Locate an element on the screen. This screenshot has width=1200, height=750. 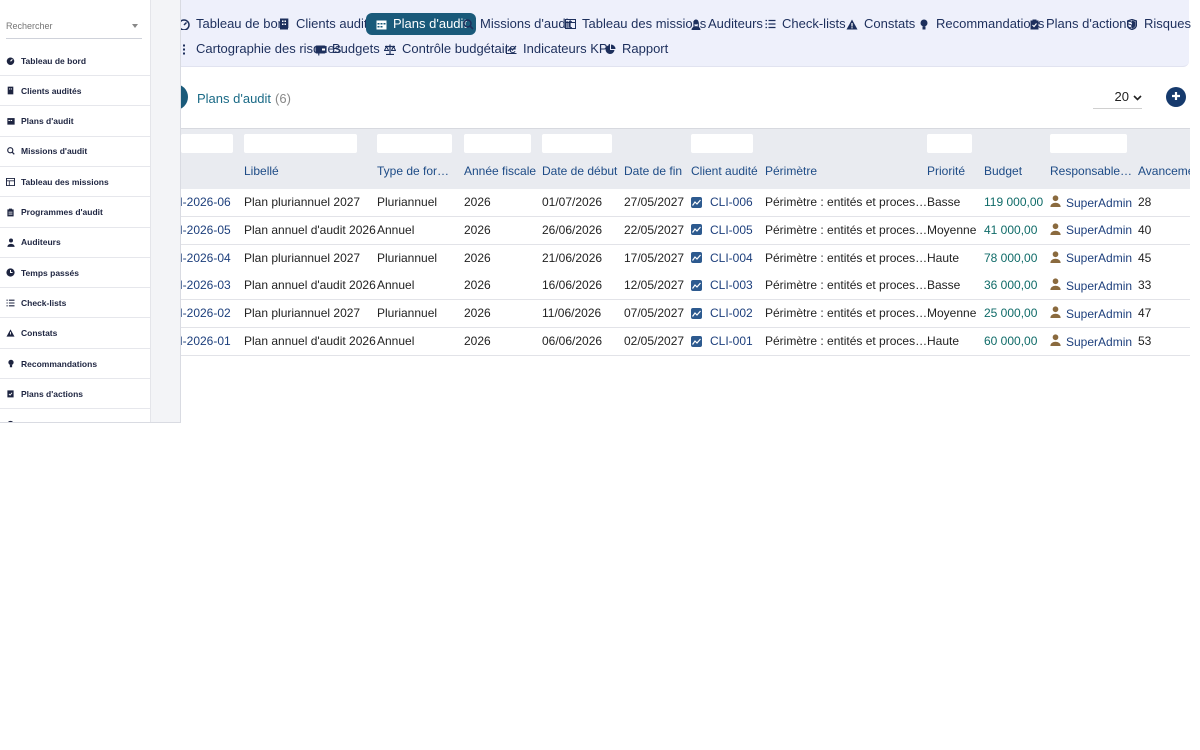
nav-check-lists: Check-lists is located at coordinates (805, 24).